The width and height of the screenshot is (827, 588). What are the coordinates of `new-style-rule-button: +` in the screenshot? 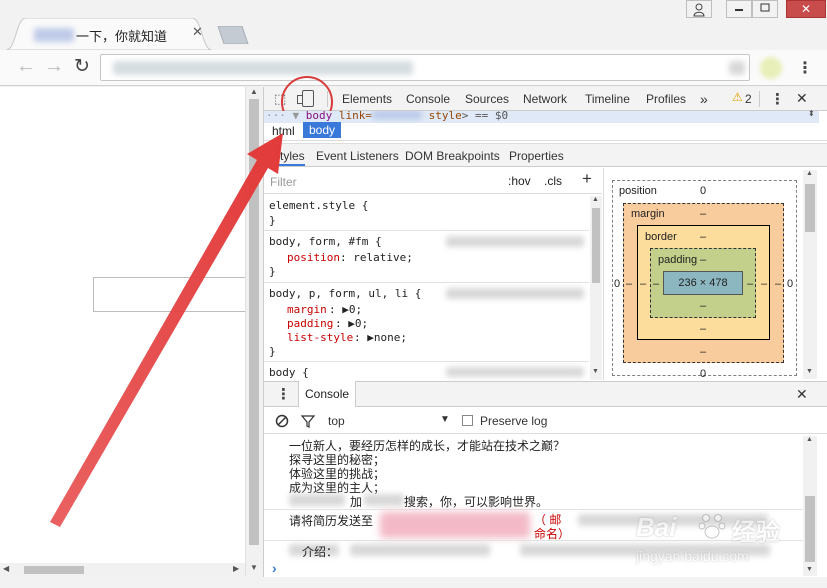 It's located at (587, 179).